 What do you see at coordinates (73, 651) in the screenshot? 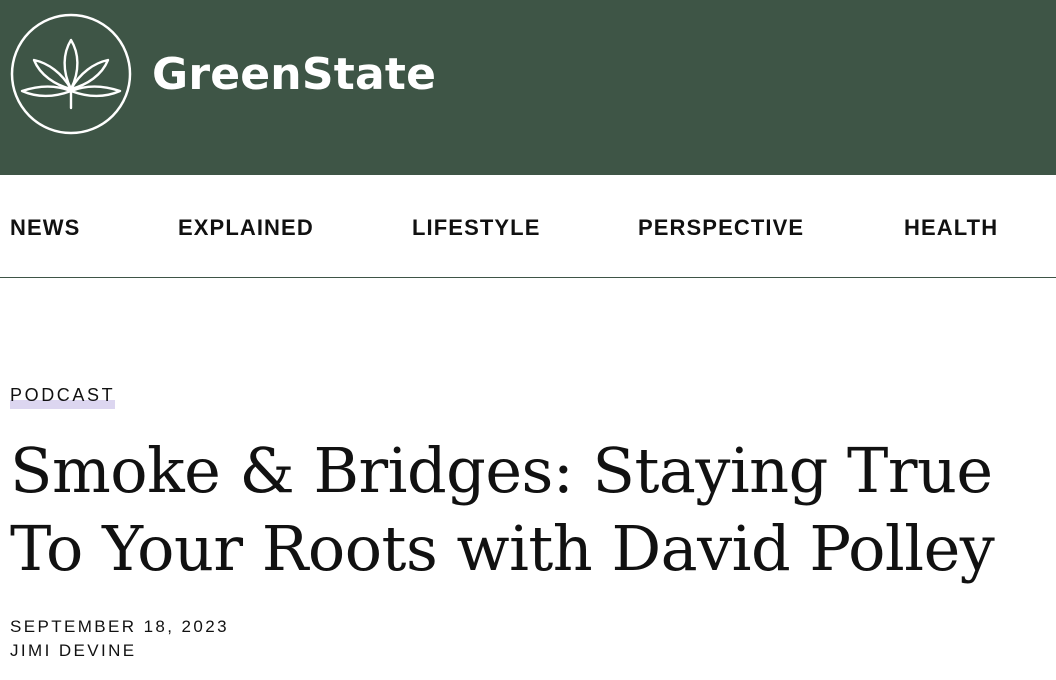
I see `author-link: JIMI DEVINE` at bounding box center [73, 651].